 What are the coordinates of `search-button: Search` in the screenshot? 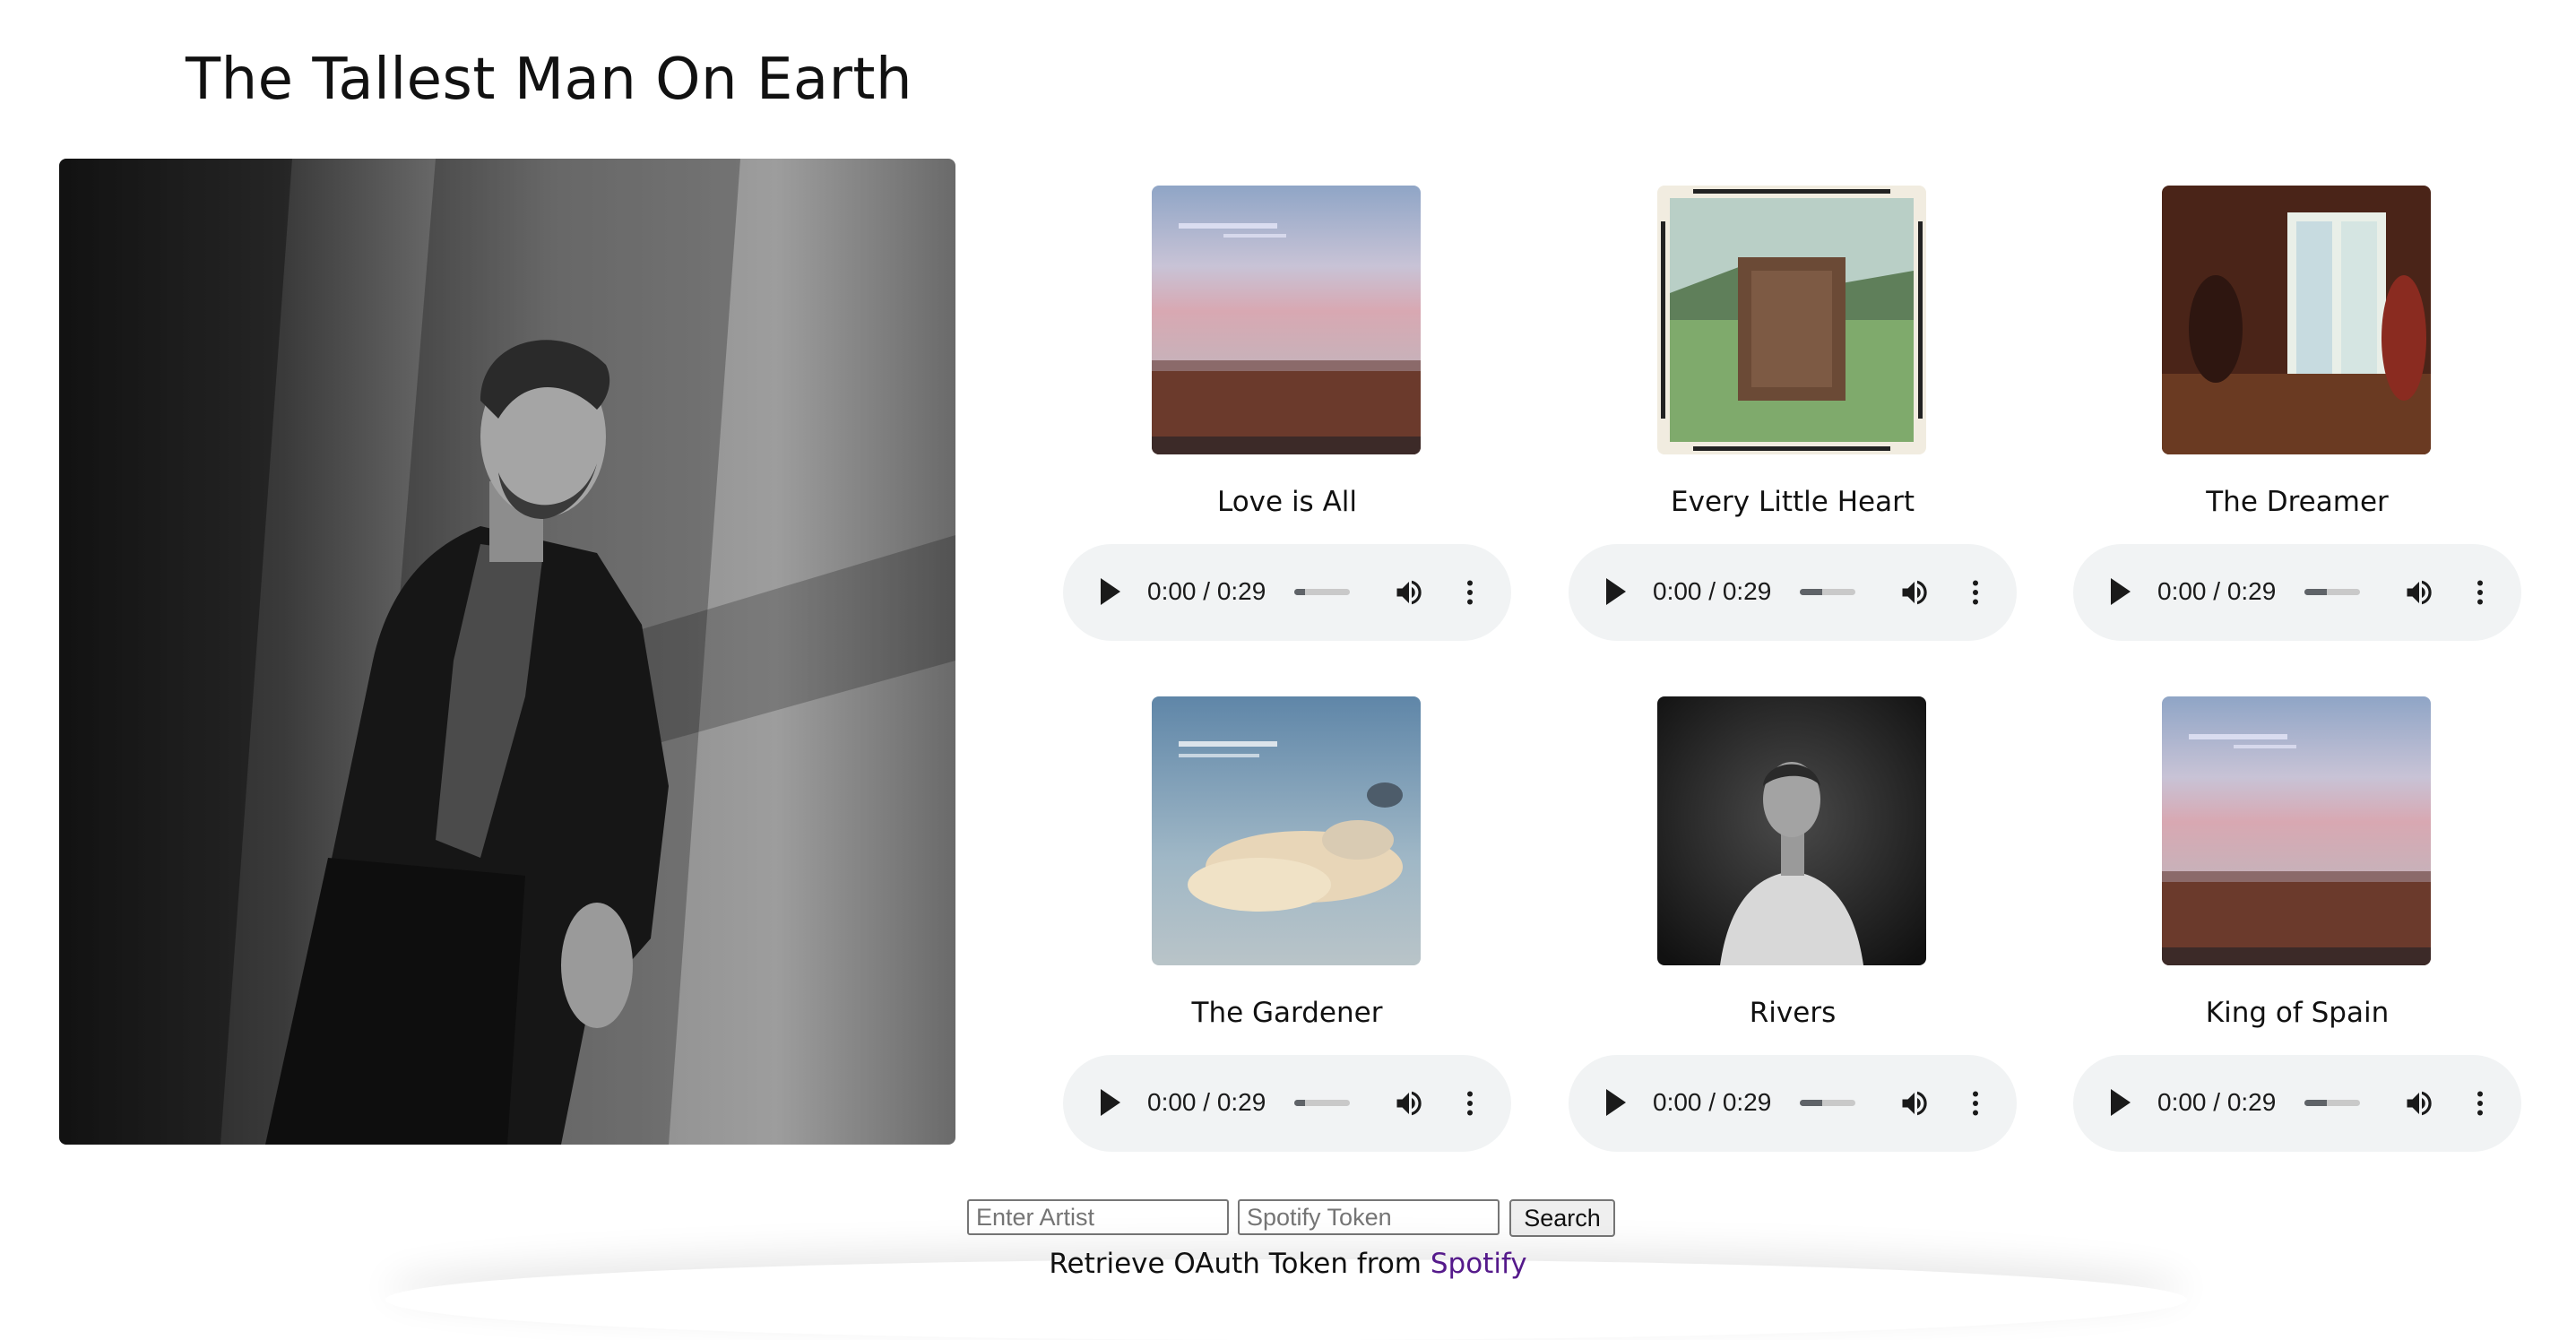 It's located at (1562, 1218).